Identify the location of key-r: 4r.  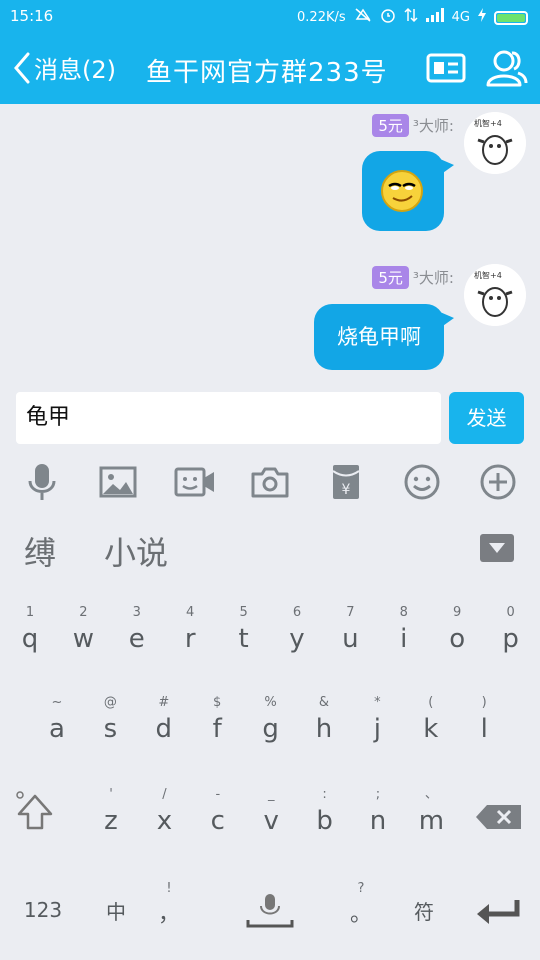
(190, 630).